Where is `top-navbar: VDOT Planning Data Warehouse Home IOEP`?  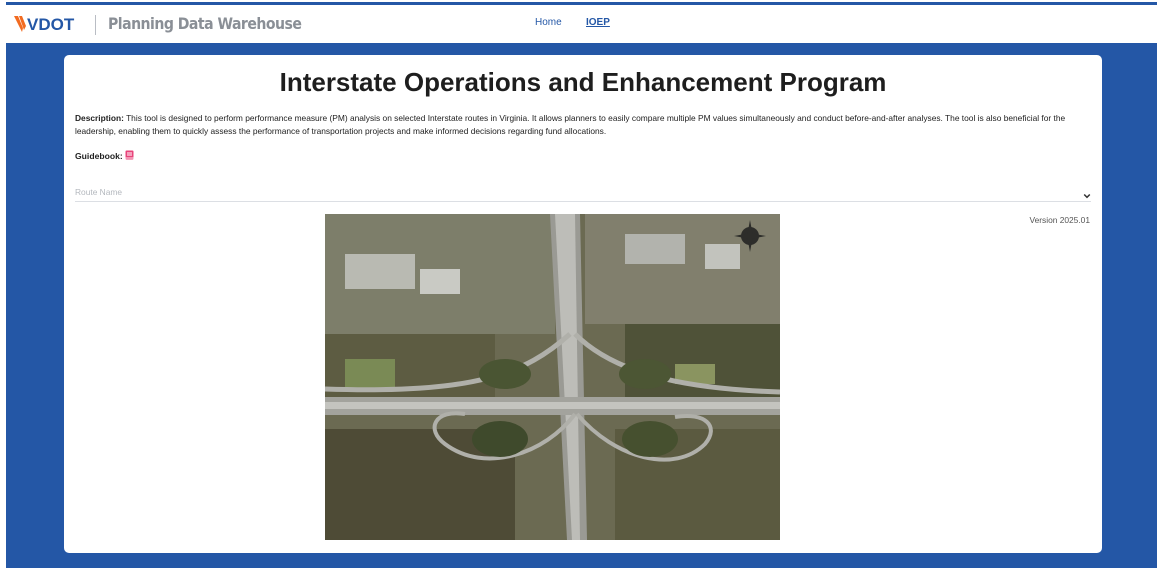 top-navbar: VDOT Planning Data Warehouse Home IOEP is located at coordinates (578, 24).